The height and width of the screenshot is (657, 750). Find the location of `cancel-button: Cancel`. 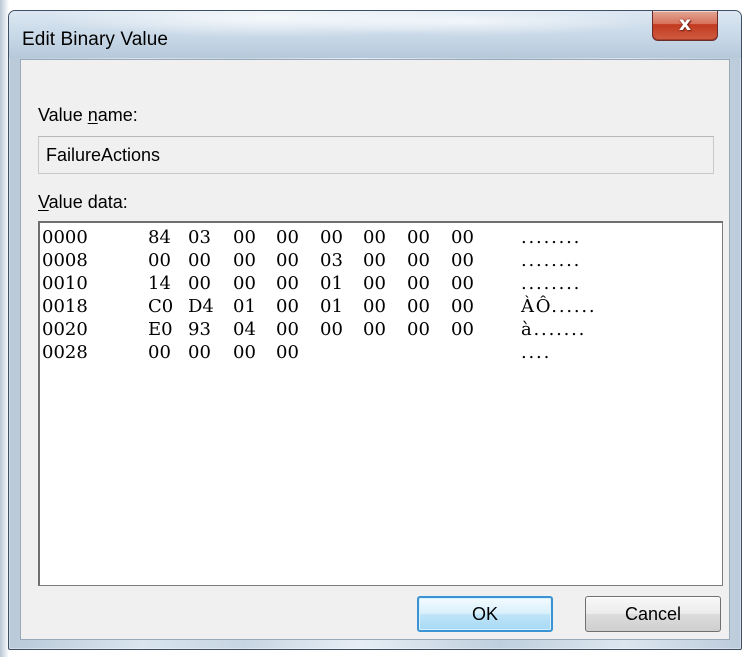

cancel-button: Cancel is located at coordinates (653, 614).